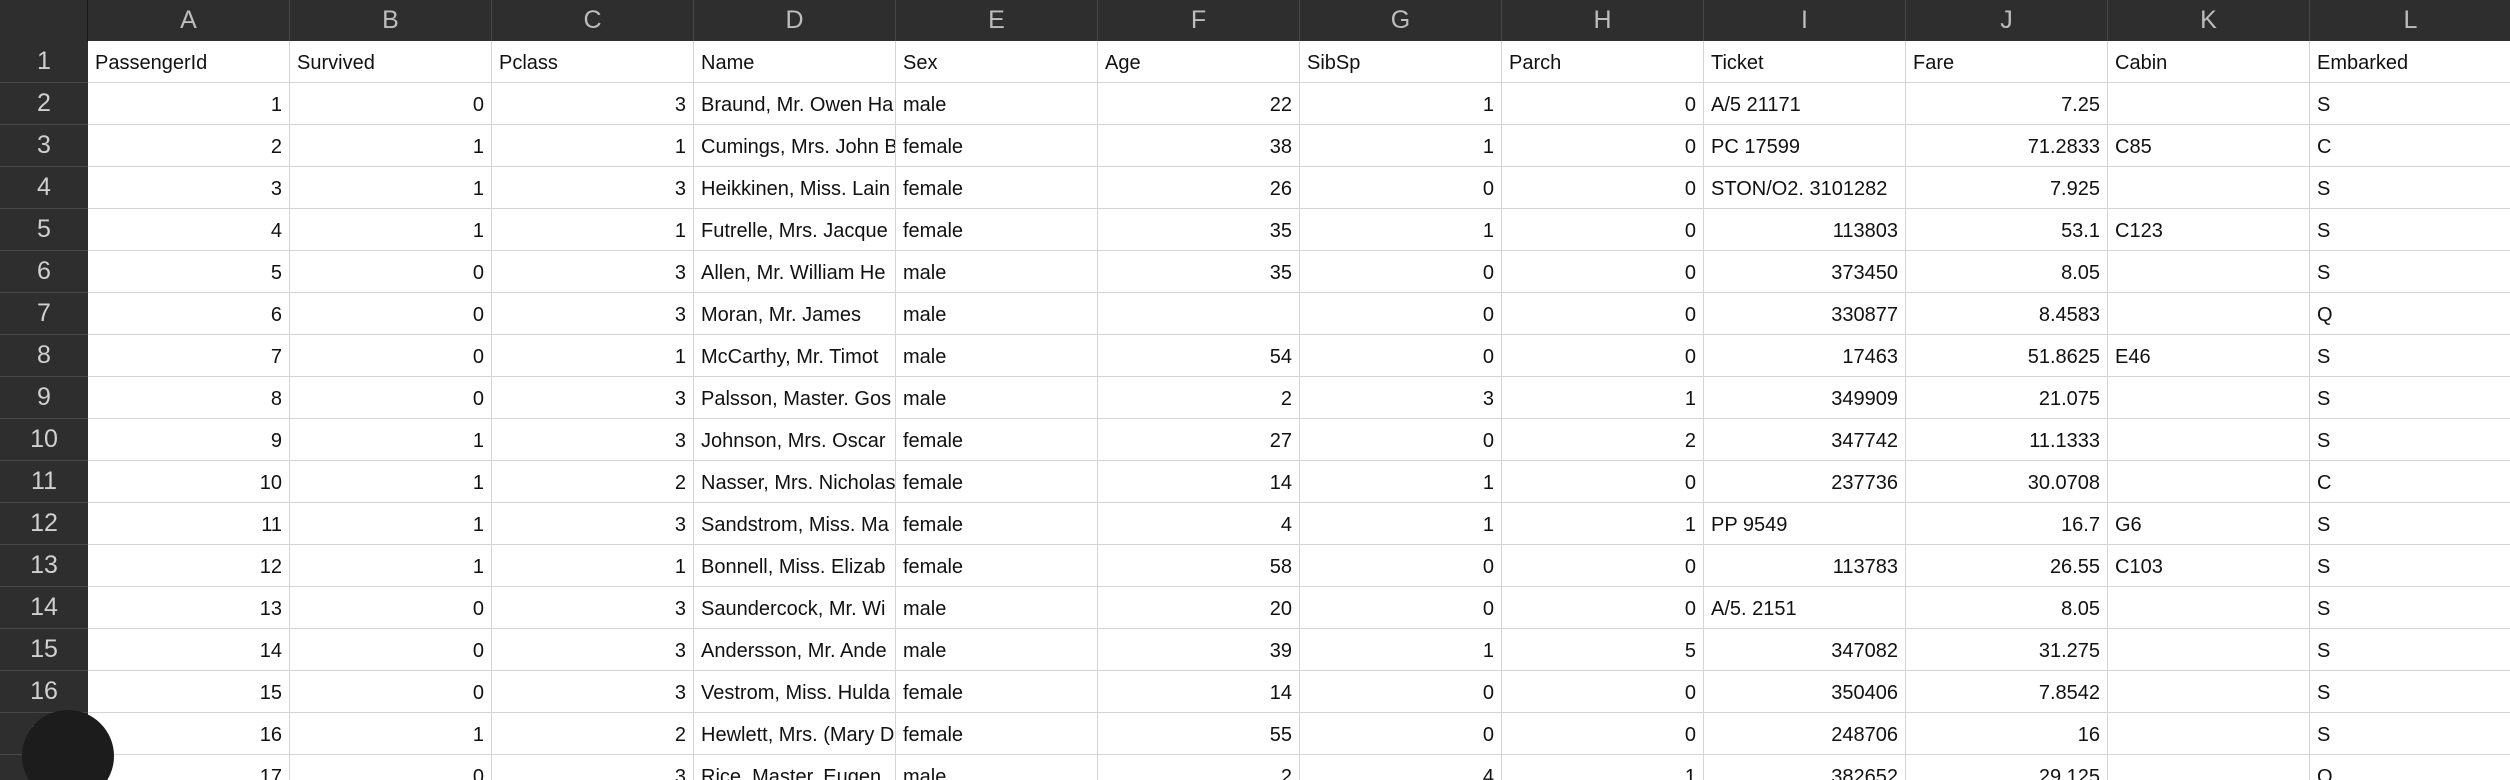 This screenshot has height=780, width=2510. I want to click on cell-a8: 7, so click(189, 356).